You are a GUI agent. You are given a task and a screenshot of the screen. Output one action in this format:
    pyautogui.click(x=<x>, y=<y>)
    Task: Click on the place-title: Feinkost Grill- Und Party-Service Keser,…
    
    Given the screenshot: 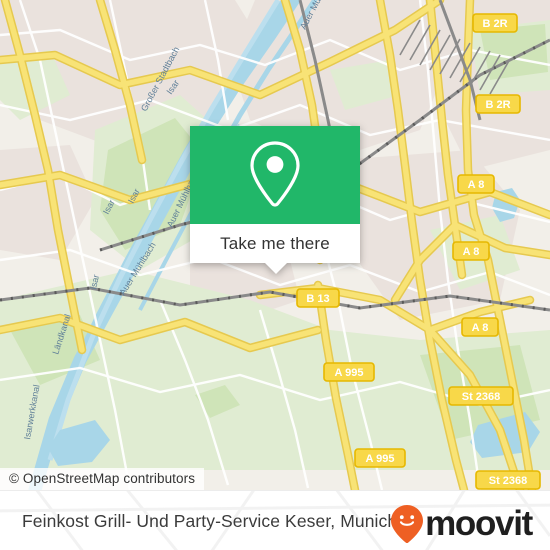 What is the action you would take?
    pyautogui.click(x=210, y=520)
    